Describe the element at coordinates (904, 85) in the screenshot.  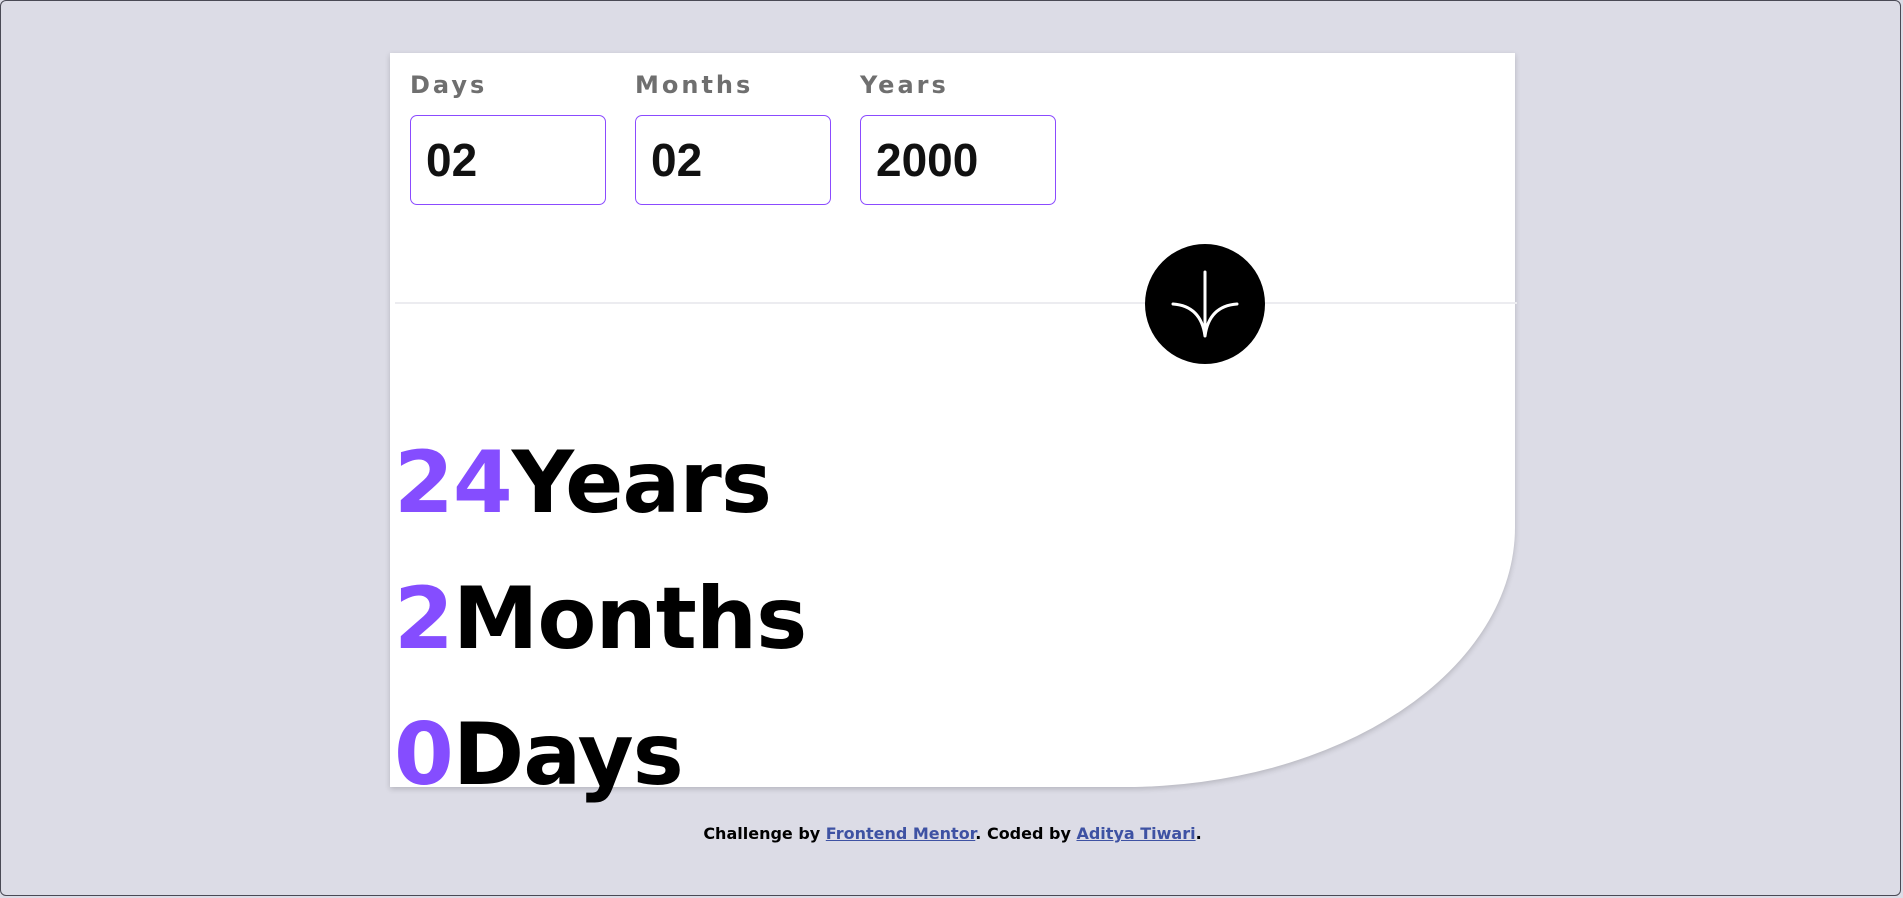
I see `year-label: Years` at that location.